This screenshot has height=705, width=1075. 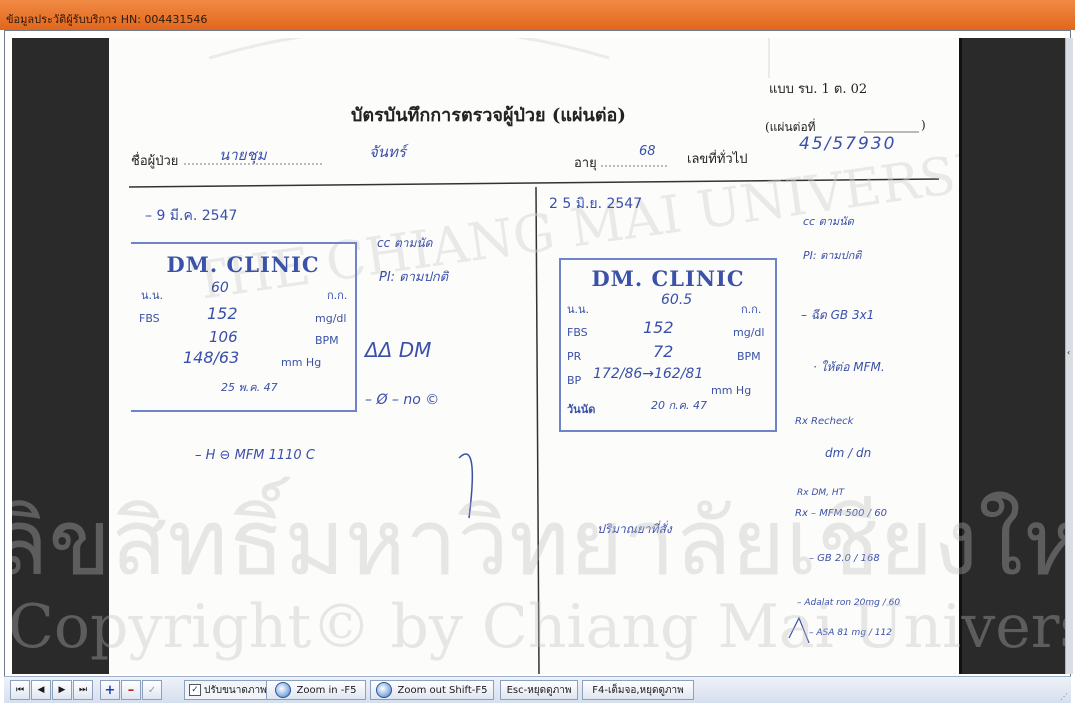 What do you see at coordinates (249, 387) in the screenshot?
I see `left-stamp-appt-value: 25 พ.ค. 47` at bounding box center [249, 387].